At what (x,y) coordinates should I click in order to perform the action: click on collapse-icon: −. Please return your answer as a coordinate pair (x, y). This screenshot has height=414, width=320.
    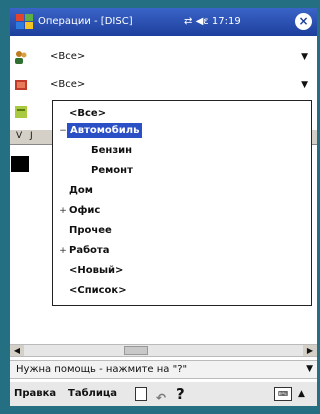
    Looking at the image, I should click on (63, 131).